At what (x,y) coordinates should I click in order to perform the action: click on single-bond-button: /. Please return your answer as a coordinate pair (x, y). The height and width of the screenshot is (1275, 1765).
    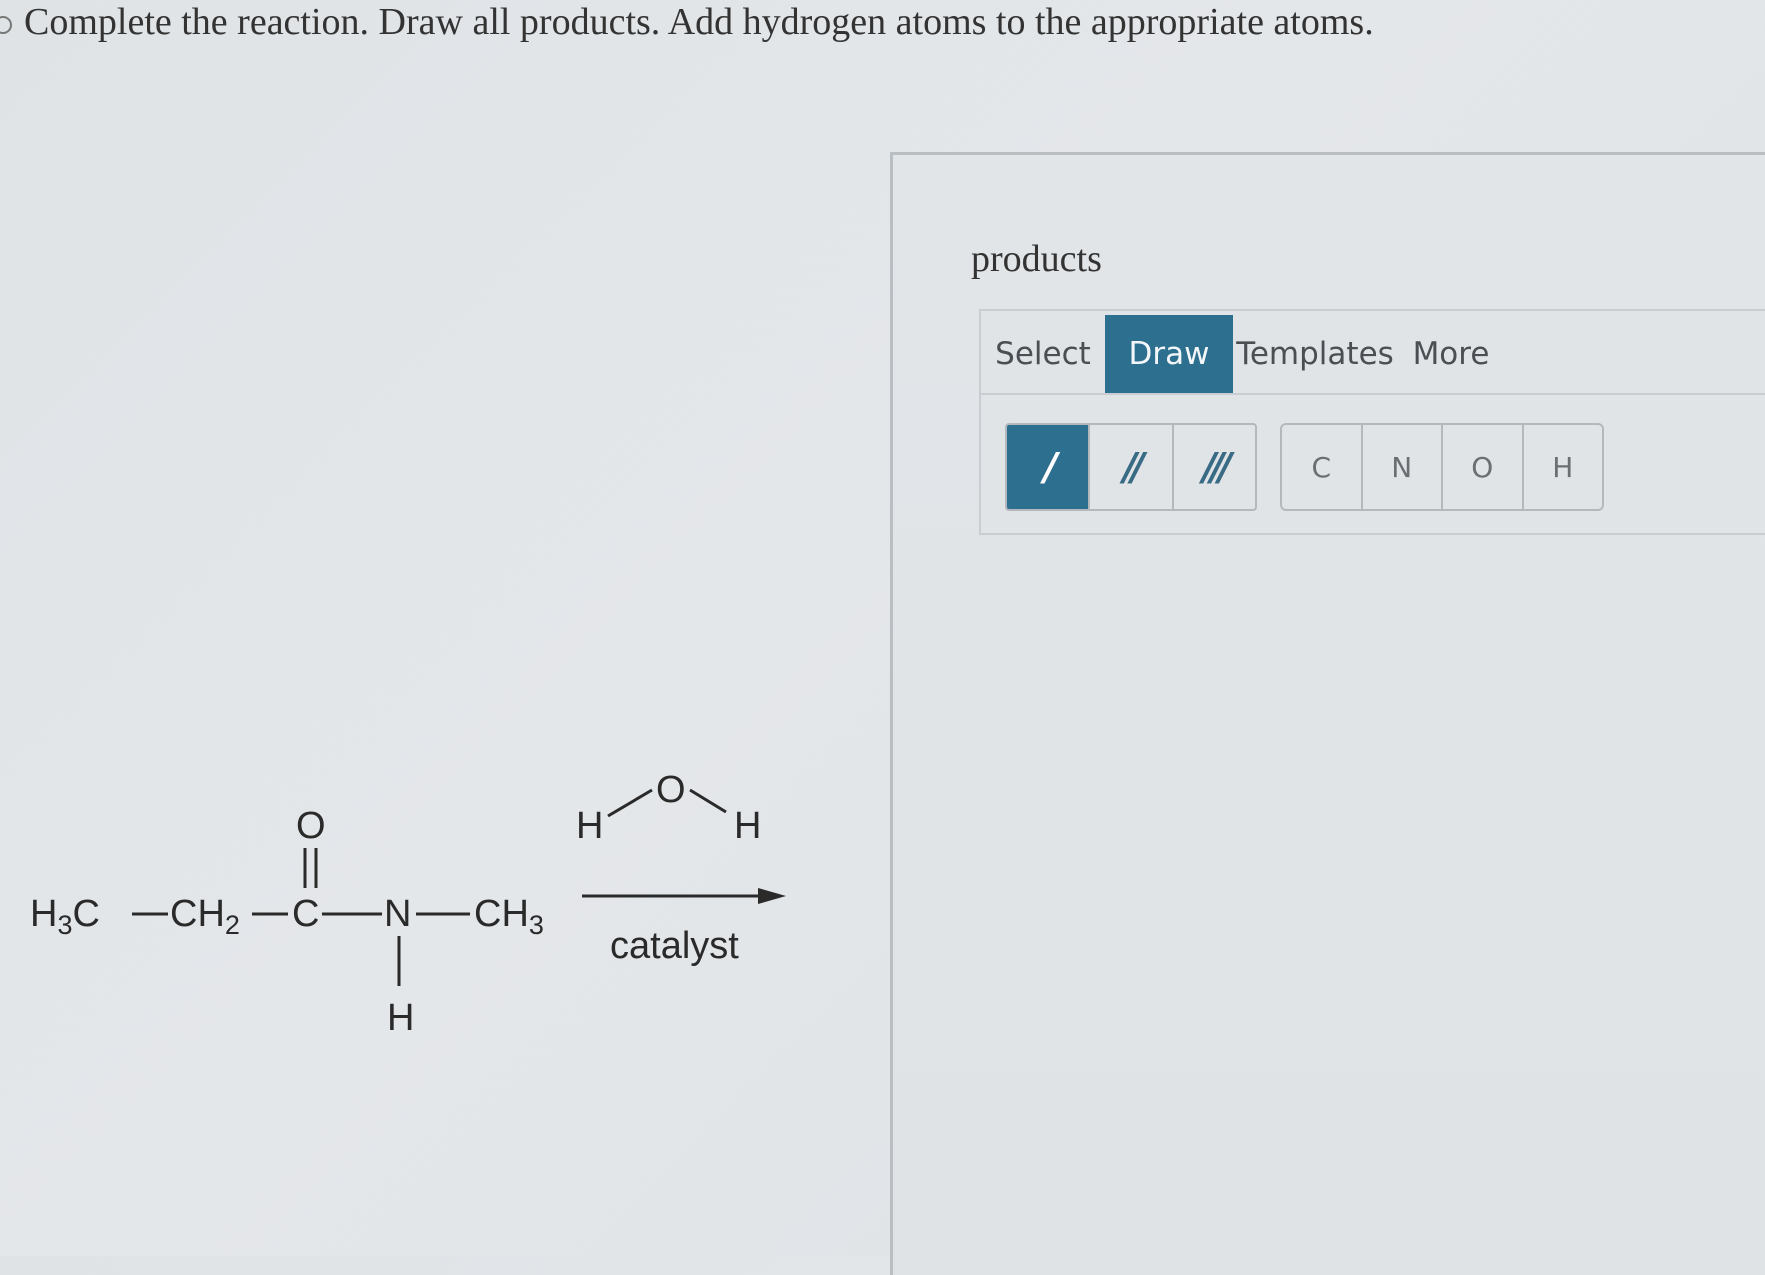
    Looking at the image, I should click on (1049, 467).